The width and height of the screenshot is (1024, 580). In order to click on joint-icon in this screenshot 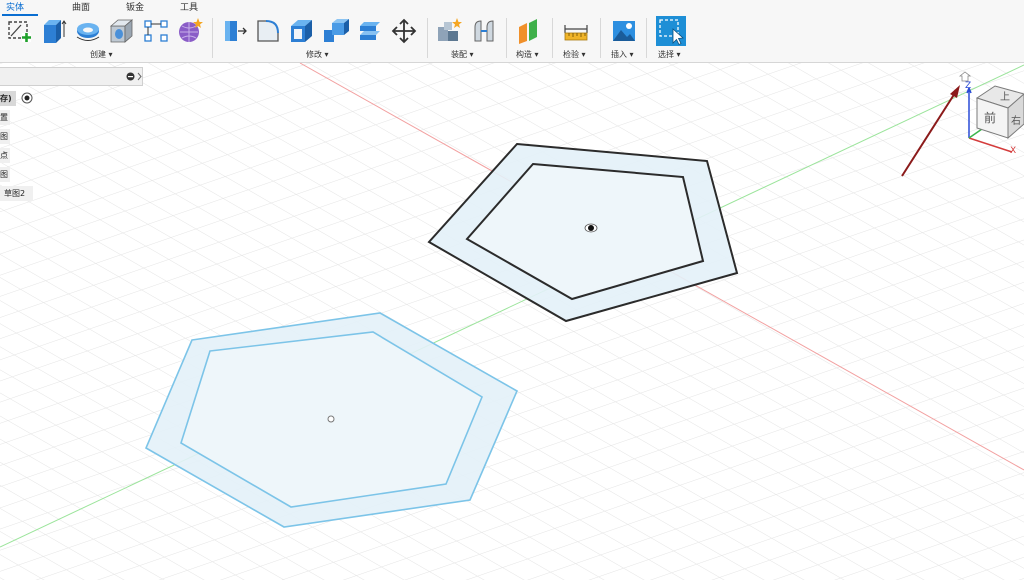, I will do `click(484, 31)`.